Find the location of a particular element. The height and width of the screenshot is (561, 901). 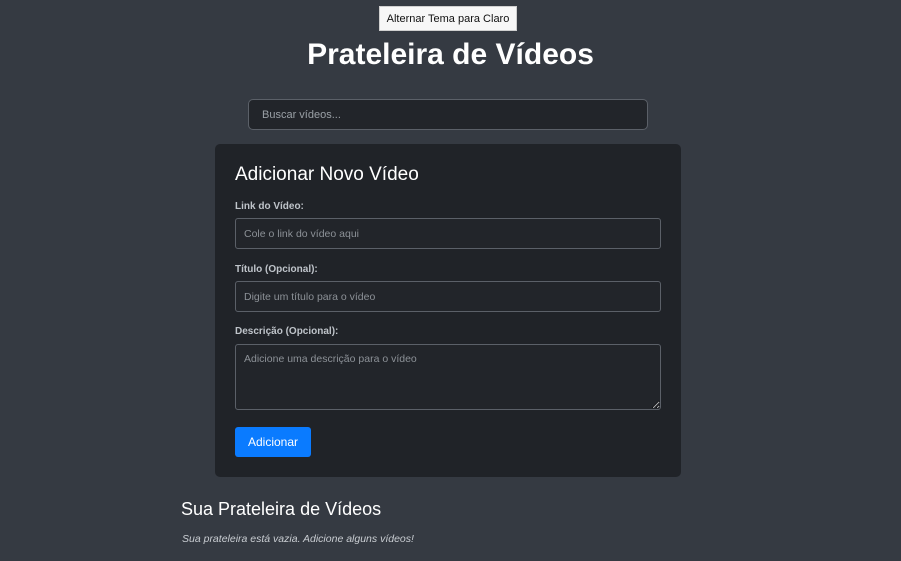

theme-toggle-button: Alternar Tema para Claro is located at coordinates (448, 18).